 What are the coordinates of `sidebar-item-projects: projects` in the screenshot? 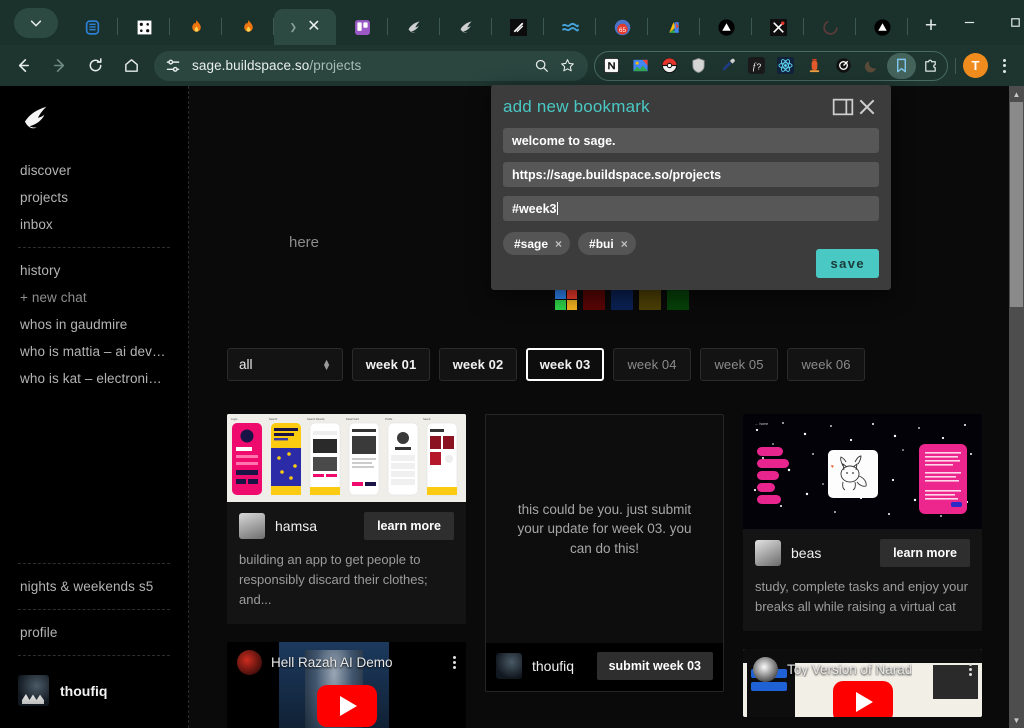 It's located at (94, 197).